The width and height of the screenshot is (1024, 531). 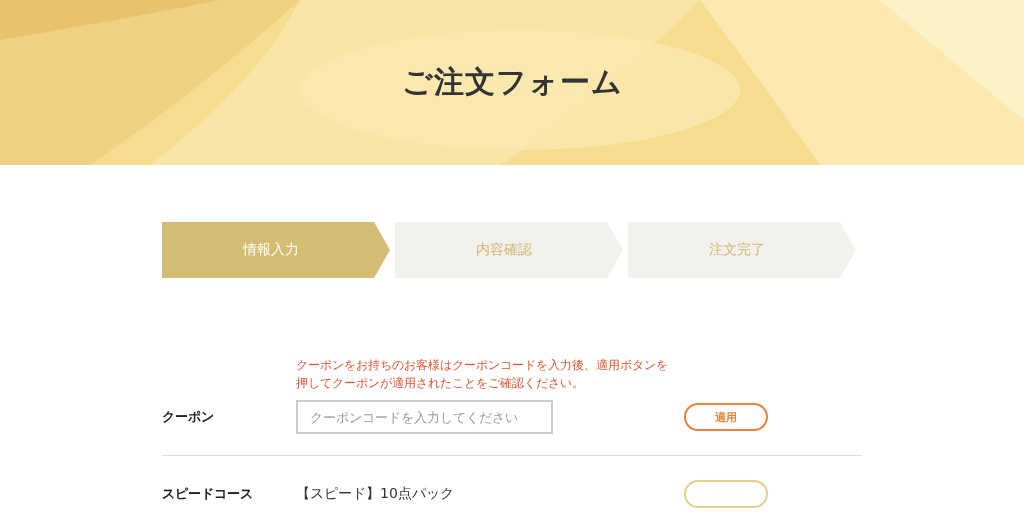 What do you see at coordinates (482, 374) in the screenshot?
I see `coupon-note: クーポンをお持ちのお客様はクーポンコードを入力後、適用ボタンを押してクーポンが適用されたことをご確認ください。` at bounding box center [482, 374].